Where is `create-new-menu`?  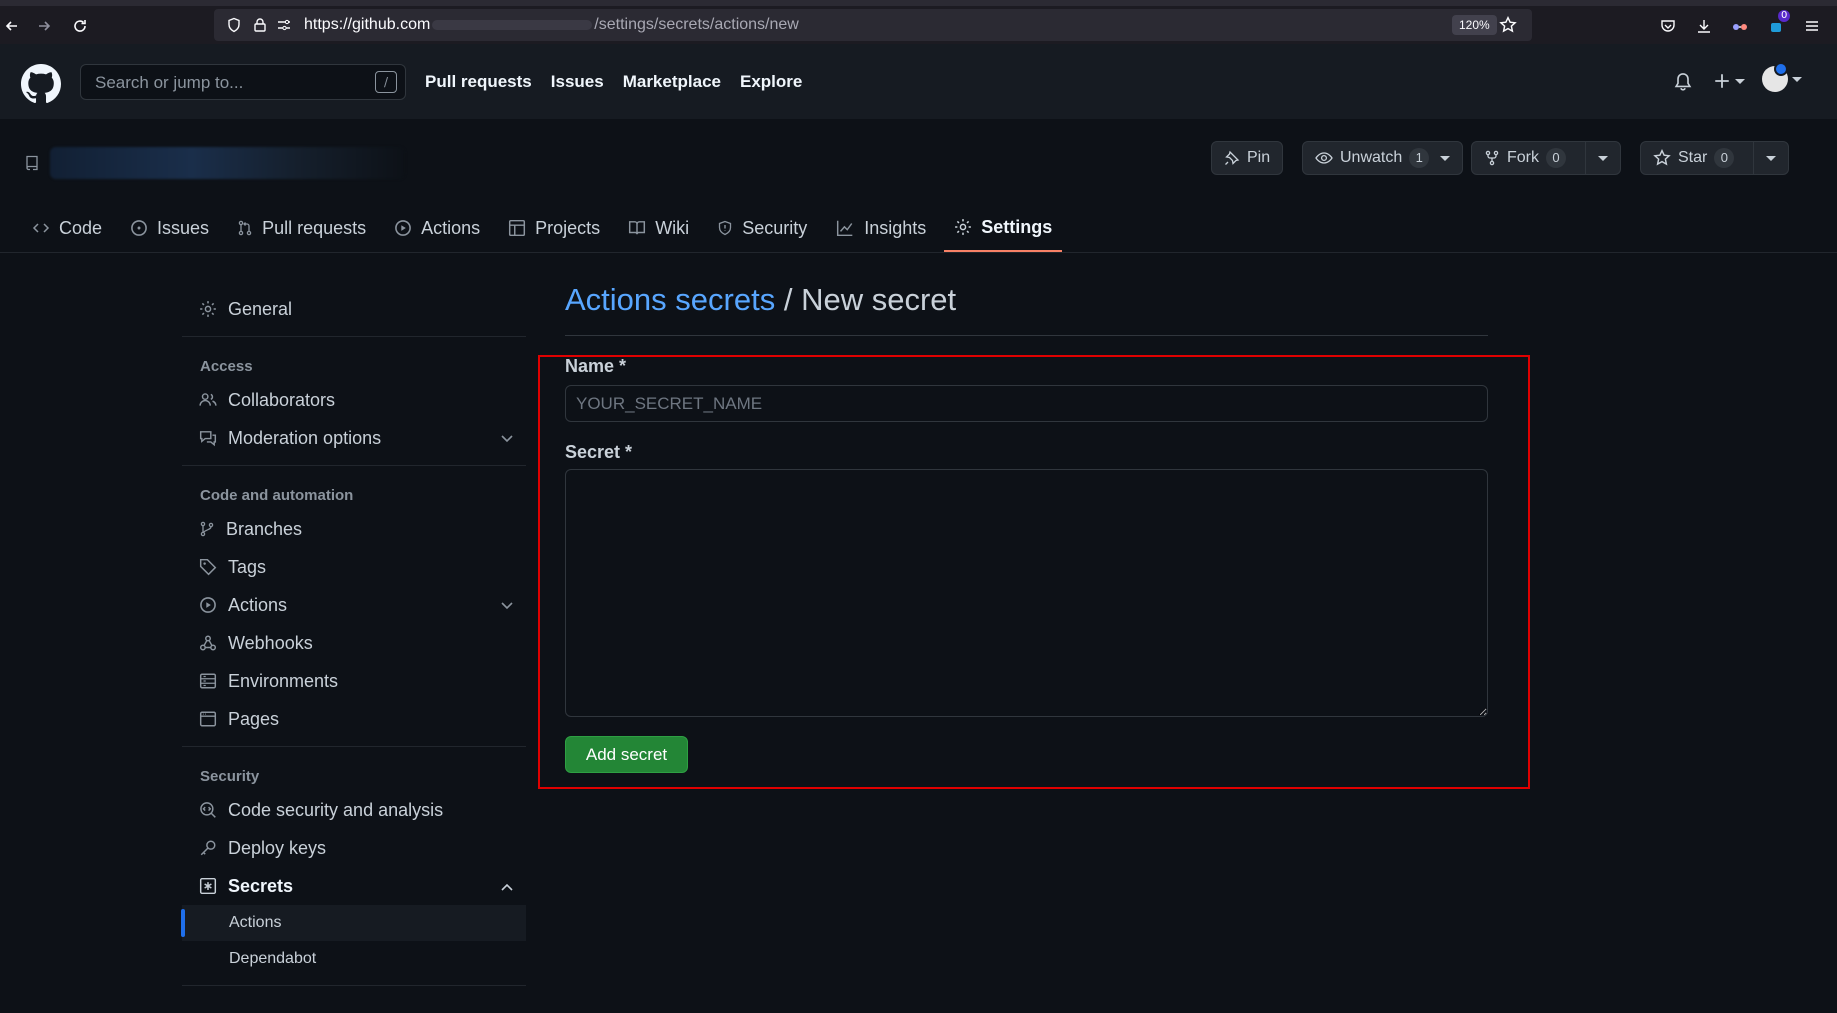
create-new-menu is located at coordinates (1729, 81).